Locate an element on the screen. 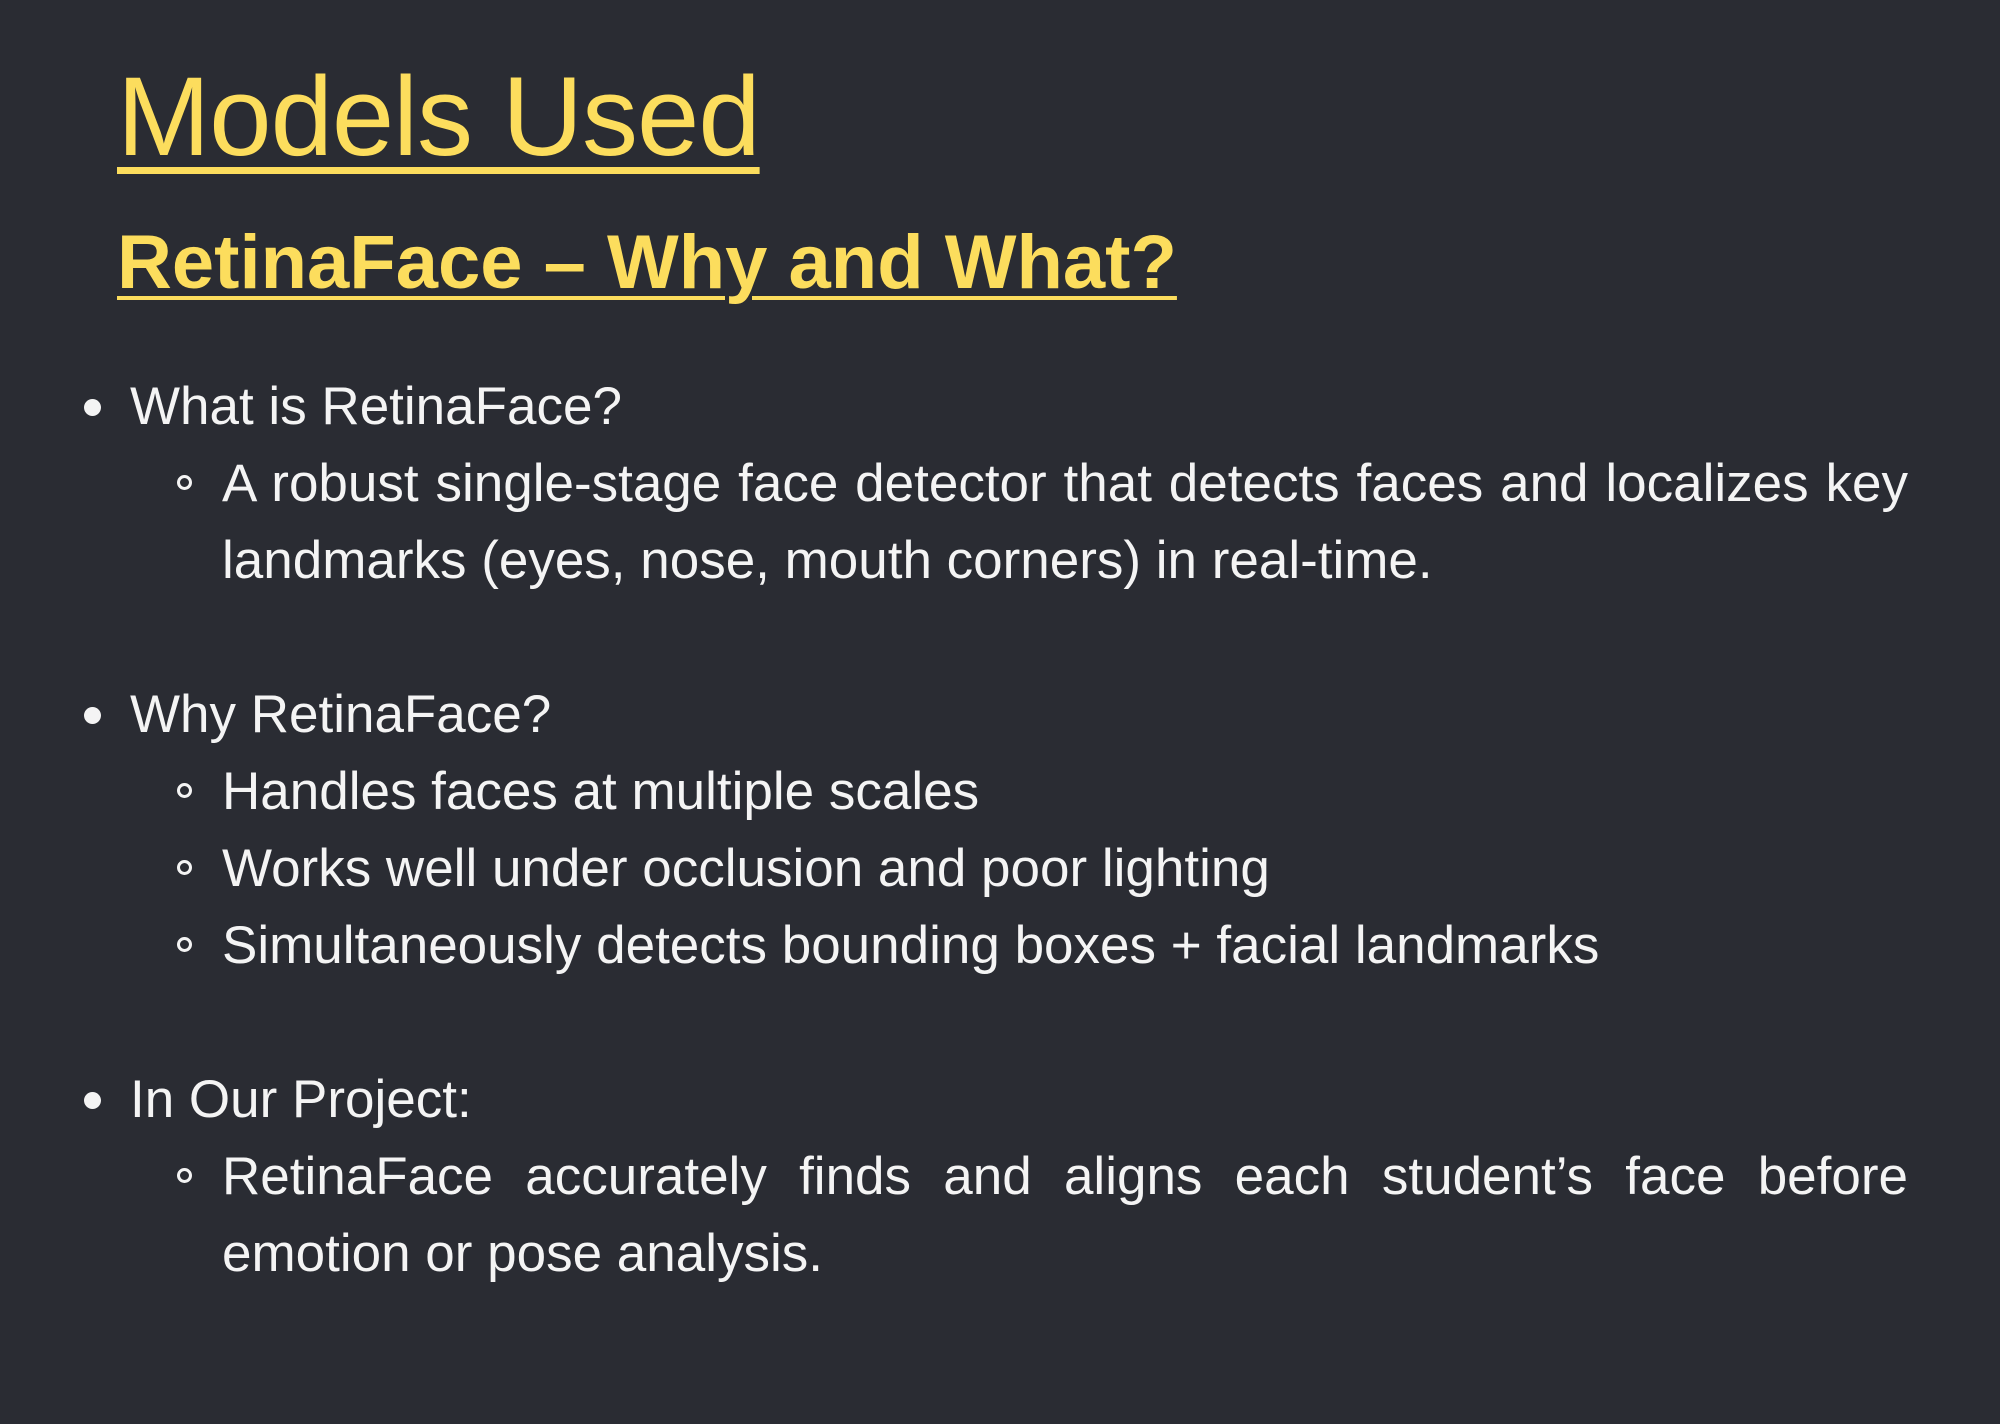 This screenshot has width=2000, height=1424. bullet-heading: Why RetinaFace? is located at coordinates (341, 714).